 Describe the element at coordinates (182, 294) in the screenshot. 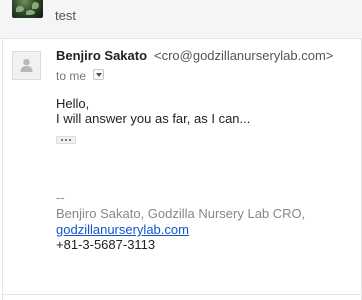

I see `divider` at that location.